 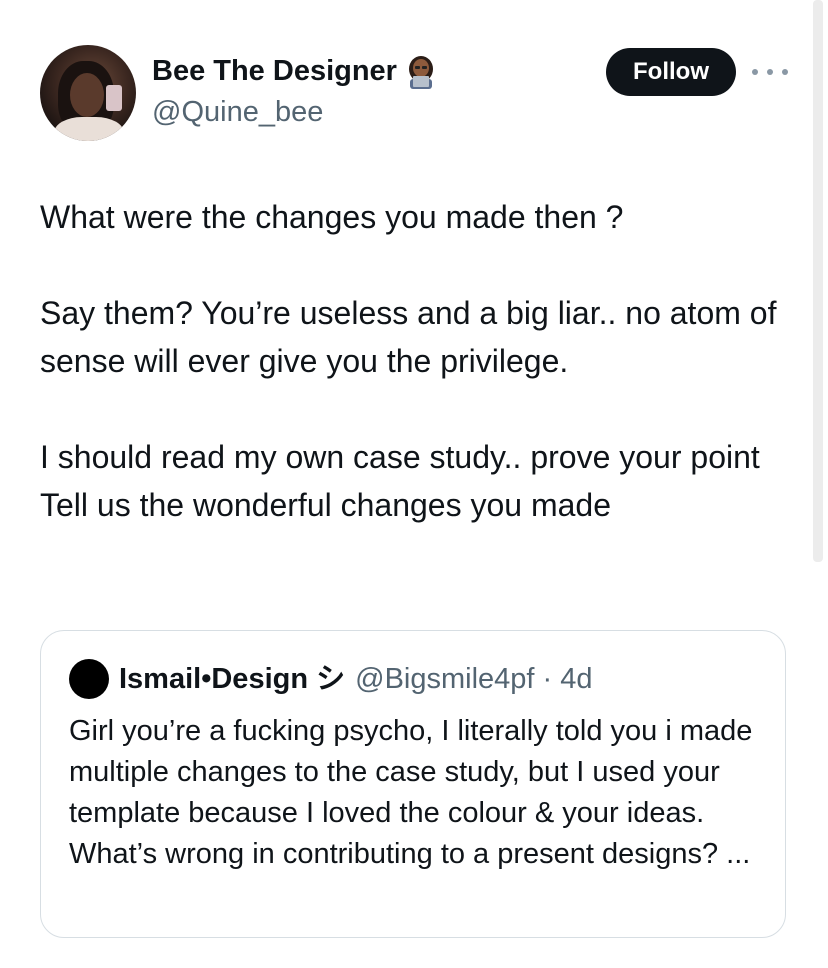 What do you see at coordinates (818, 281) in the screenshot?
I see `scrollbar` at bounding box center [818, 281].